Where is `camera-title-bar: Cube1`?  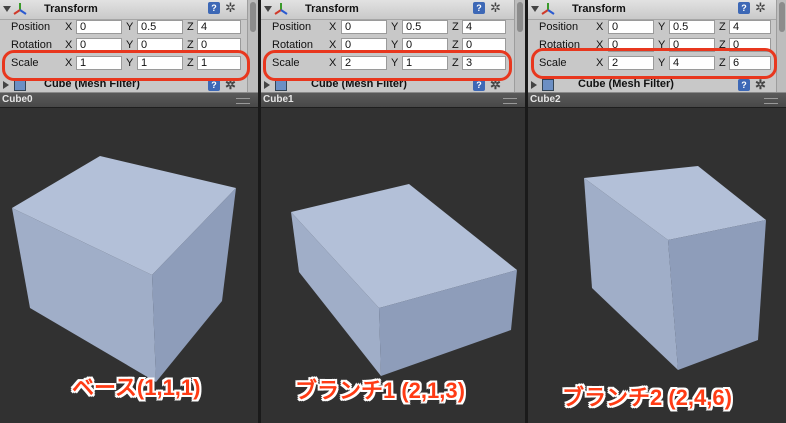 camera-title-bar: Cube1 is located at coordinates (393, 100).